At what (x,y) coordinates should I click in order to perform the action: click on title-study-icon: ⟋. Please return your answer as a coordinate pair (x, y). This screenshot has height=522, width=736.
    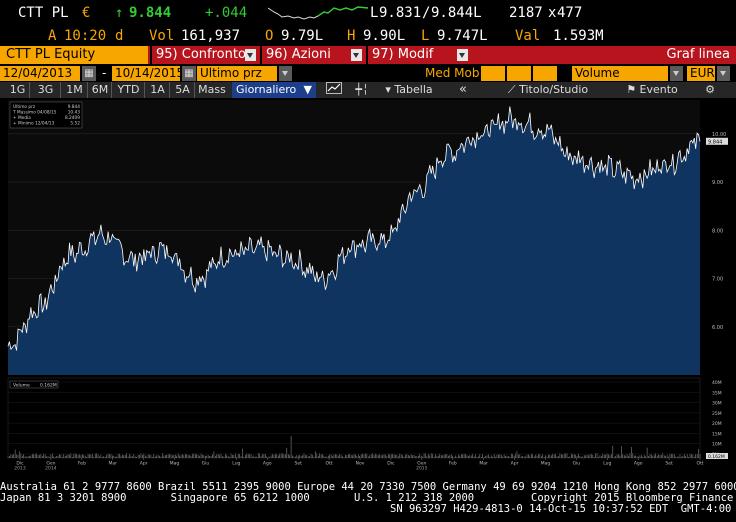
    Looking at the image, I should click on (513, 89).